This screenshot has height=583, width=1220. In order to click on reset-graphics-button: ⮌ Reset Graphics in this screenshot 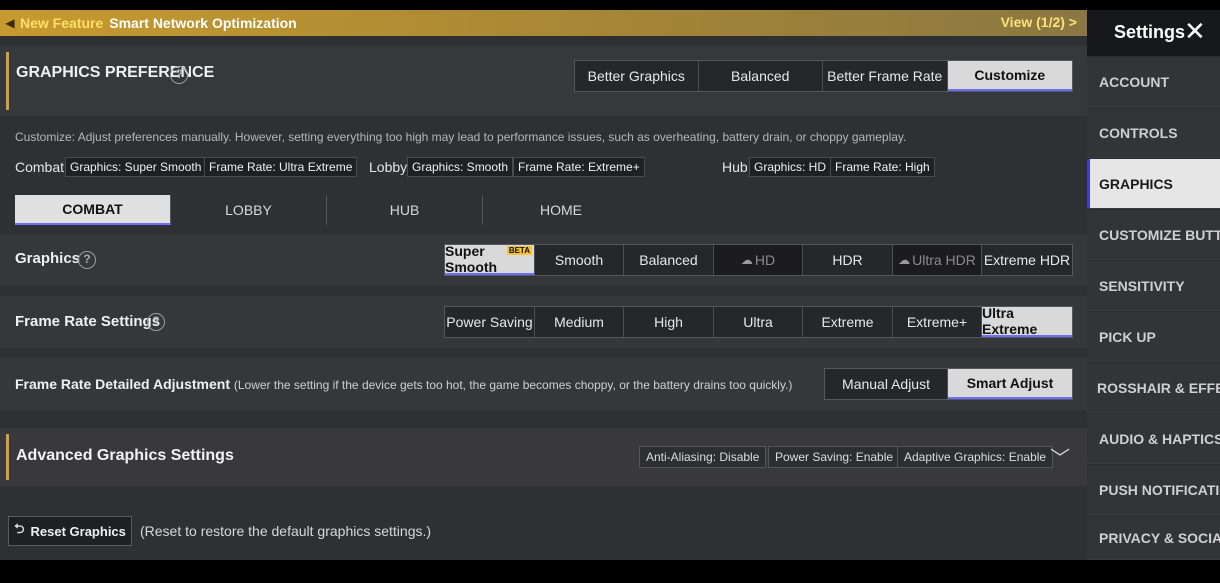, I will do `click(70, 531)`.